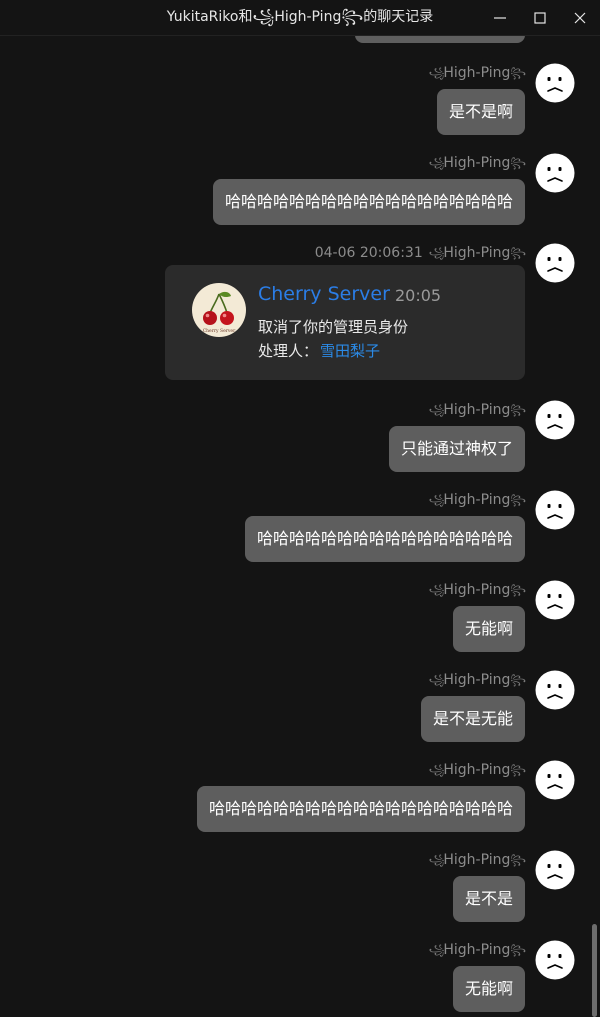  What do you see at coordinates (480, 112) in the screenshot?
I see `message-bubble: 是不是啊` at bounding box center [480, 112].